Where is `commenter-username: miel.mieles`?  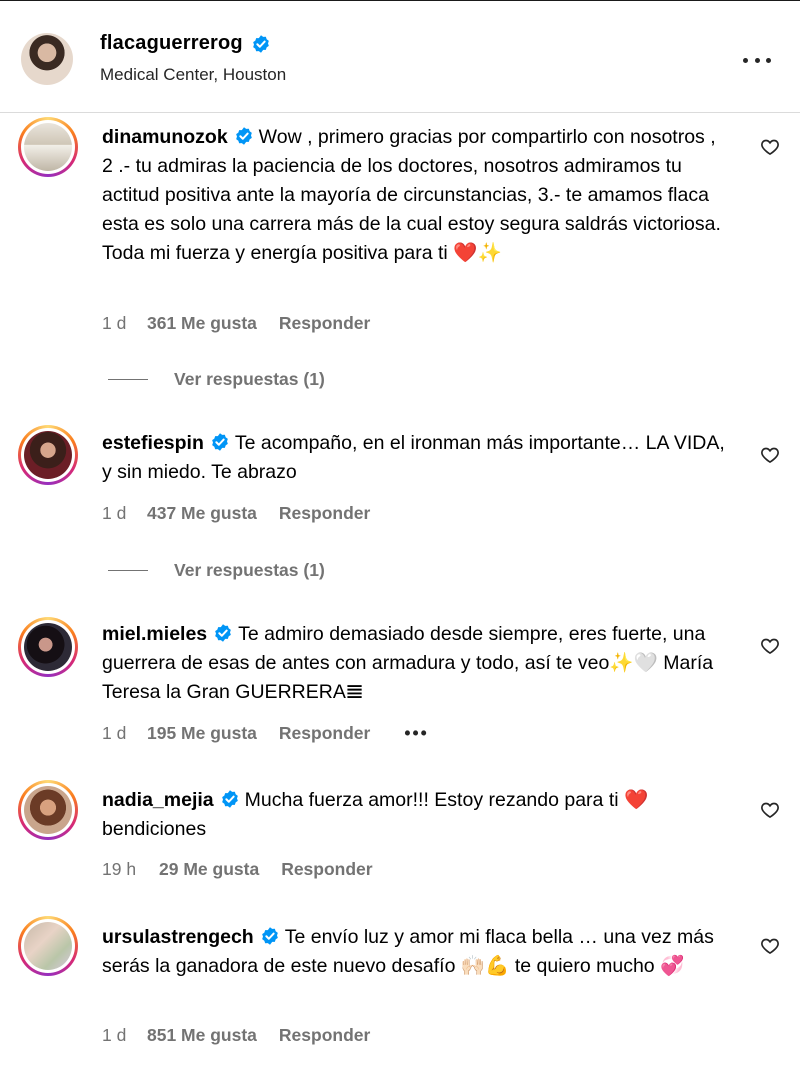
commenter-username: miel.mieles is located at coordinates (154, 634).